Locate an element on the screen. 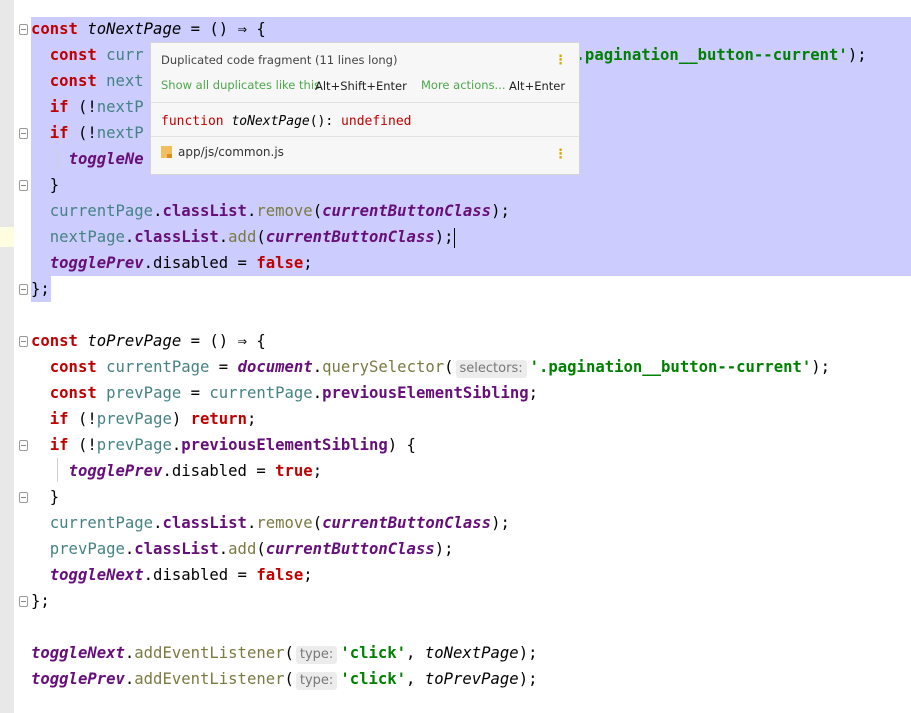 The width and height of the screenshot is (911, 713). signature-name: toNextPage is located at coordinates (270, 121).